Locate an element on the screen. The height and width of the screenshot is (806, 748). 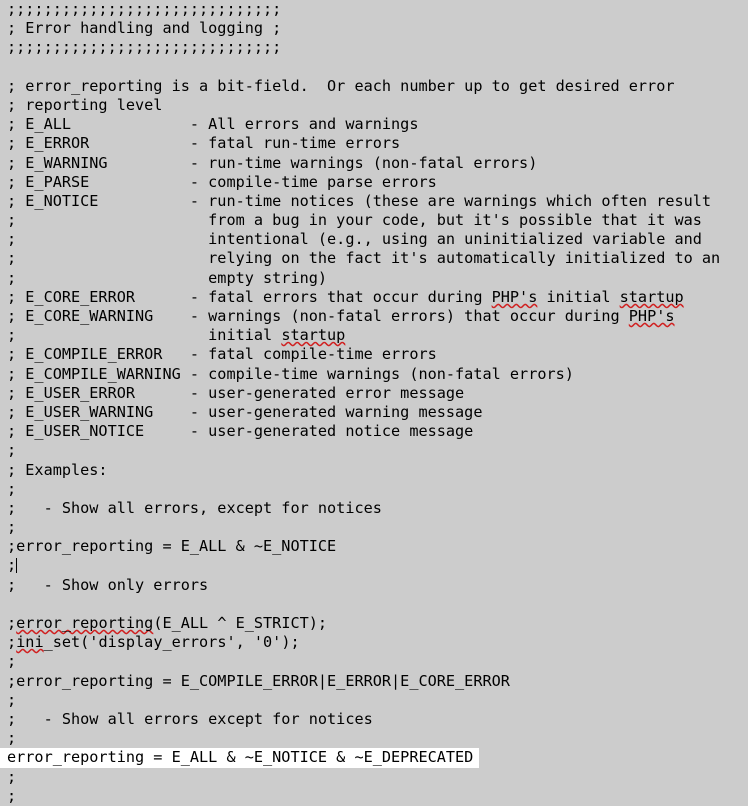
code-line: ; - Show only errors is located at coordinates (374, 585).